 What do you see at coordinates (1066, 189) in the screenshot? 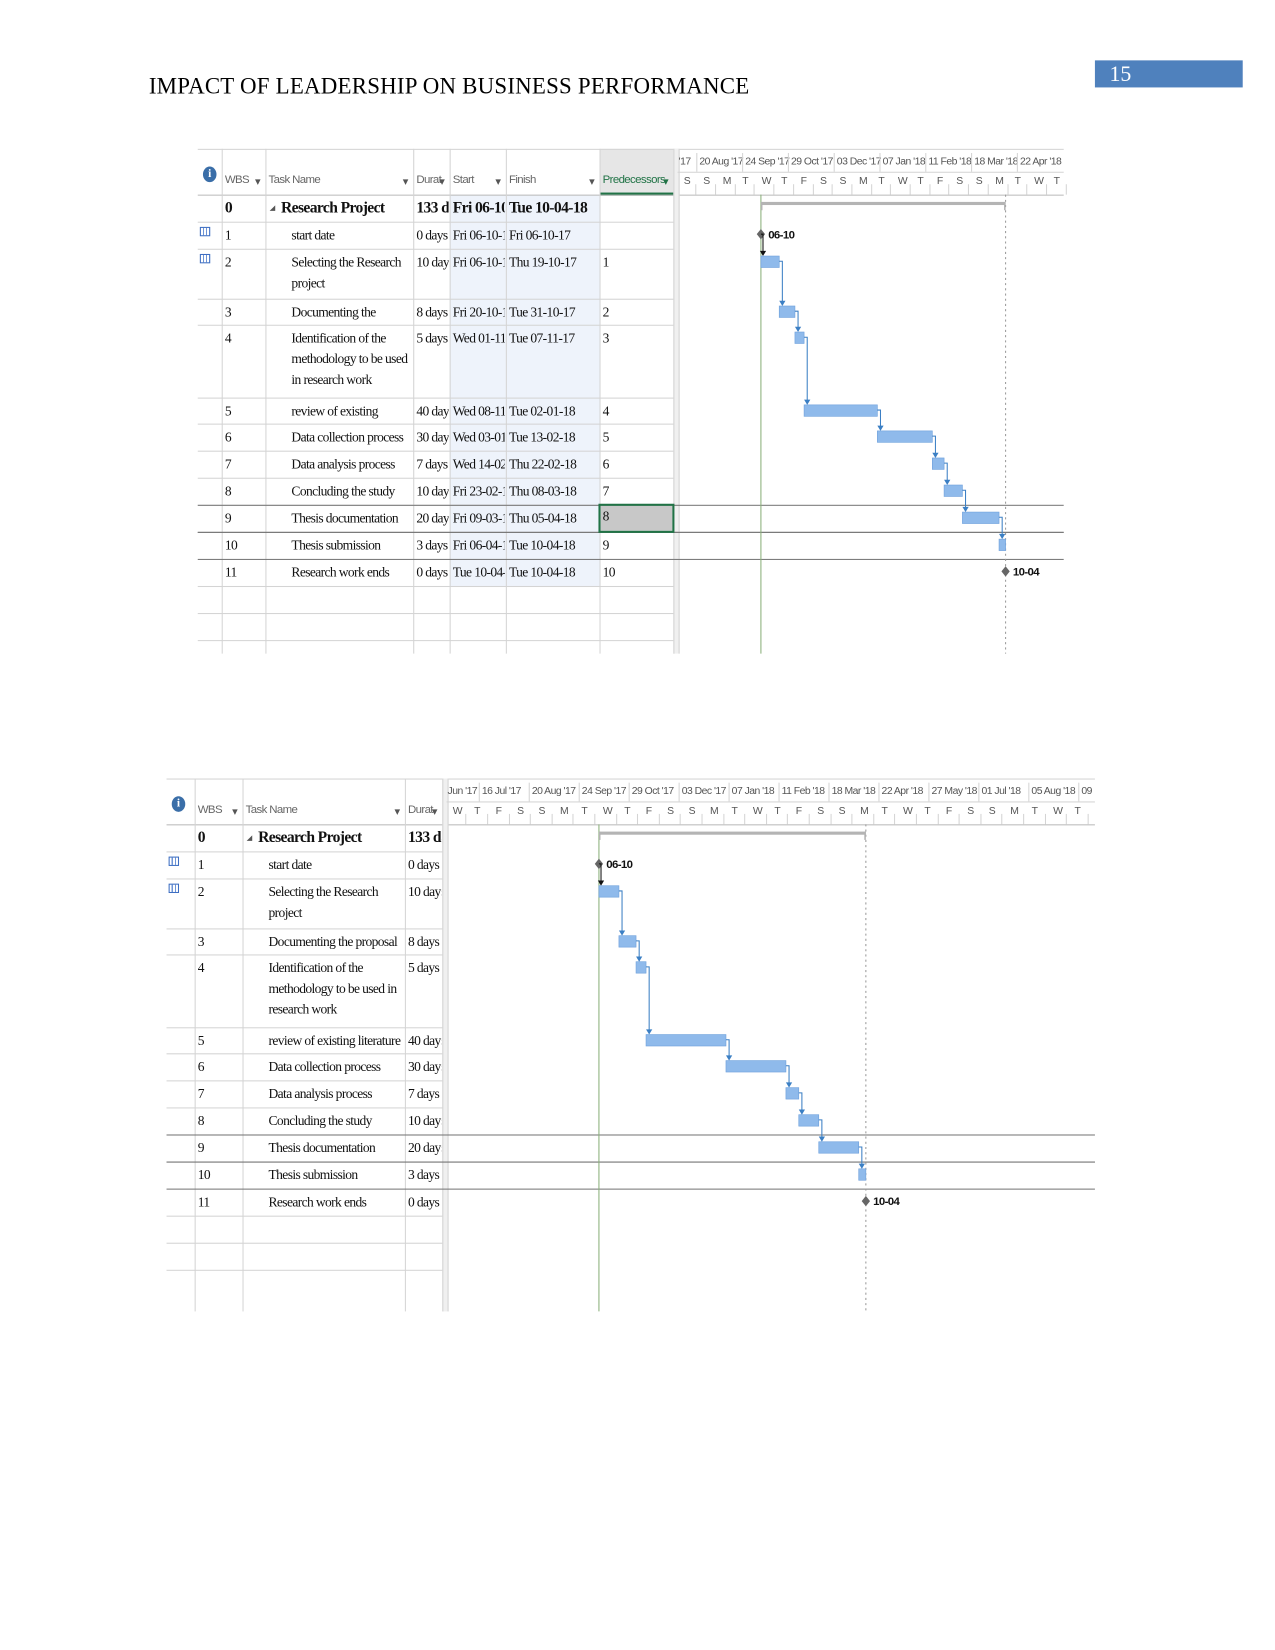
I see `timescale-minor-tick` at bounding box center [1066, 189].